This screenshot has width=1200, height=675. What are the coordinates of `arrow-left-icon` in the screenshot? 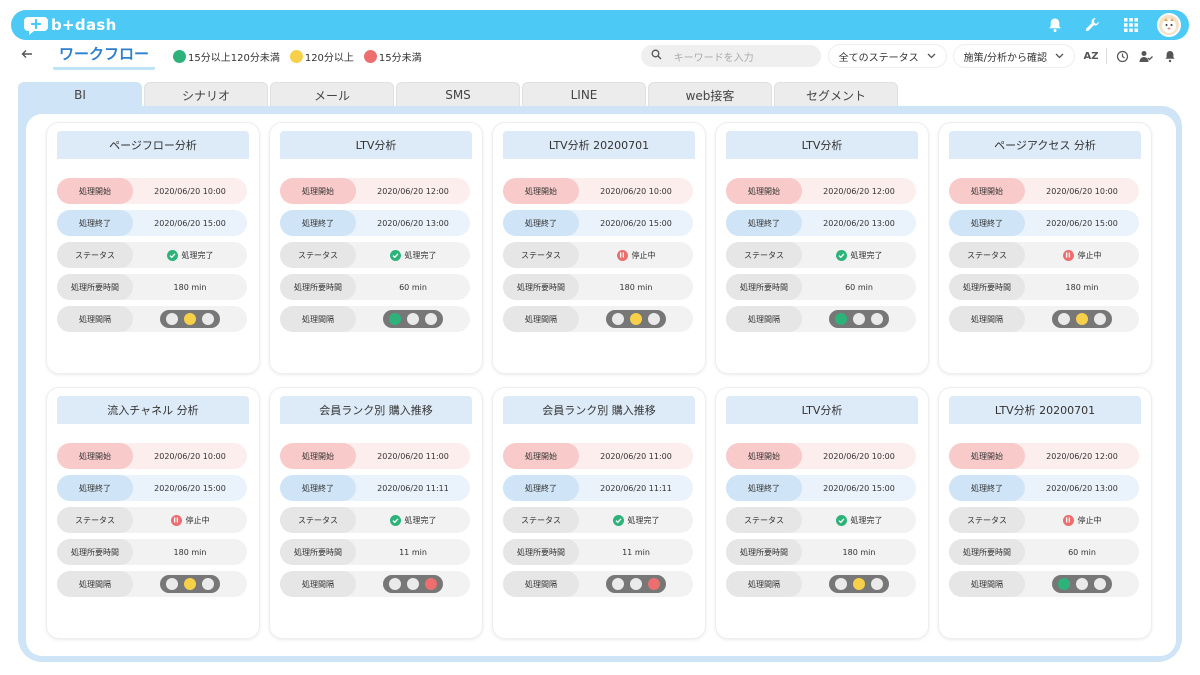 It's located at (31, 56).